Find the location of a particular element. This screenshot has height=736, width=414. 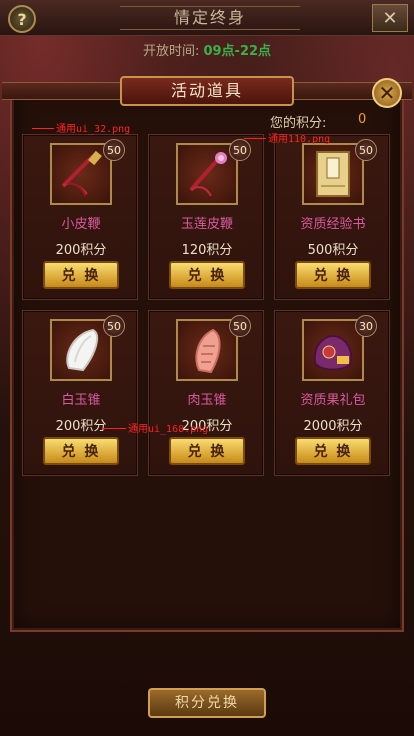

close-button: ✕ is located at coordinates (390, 18).